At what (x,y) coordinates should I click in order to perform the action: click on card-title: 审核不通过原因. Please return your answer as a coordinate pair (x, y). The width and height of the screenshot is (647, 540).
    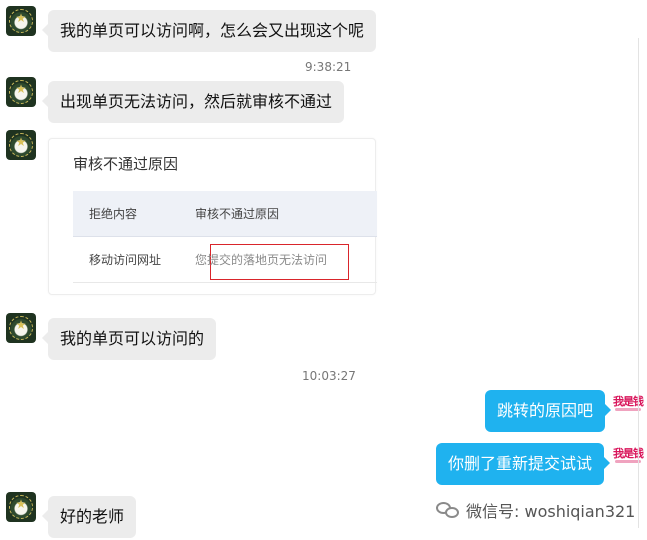
    Looking at the image, I should click on (126, 164).